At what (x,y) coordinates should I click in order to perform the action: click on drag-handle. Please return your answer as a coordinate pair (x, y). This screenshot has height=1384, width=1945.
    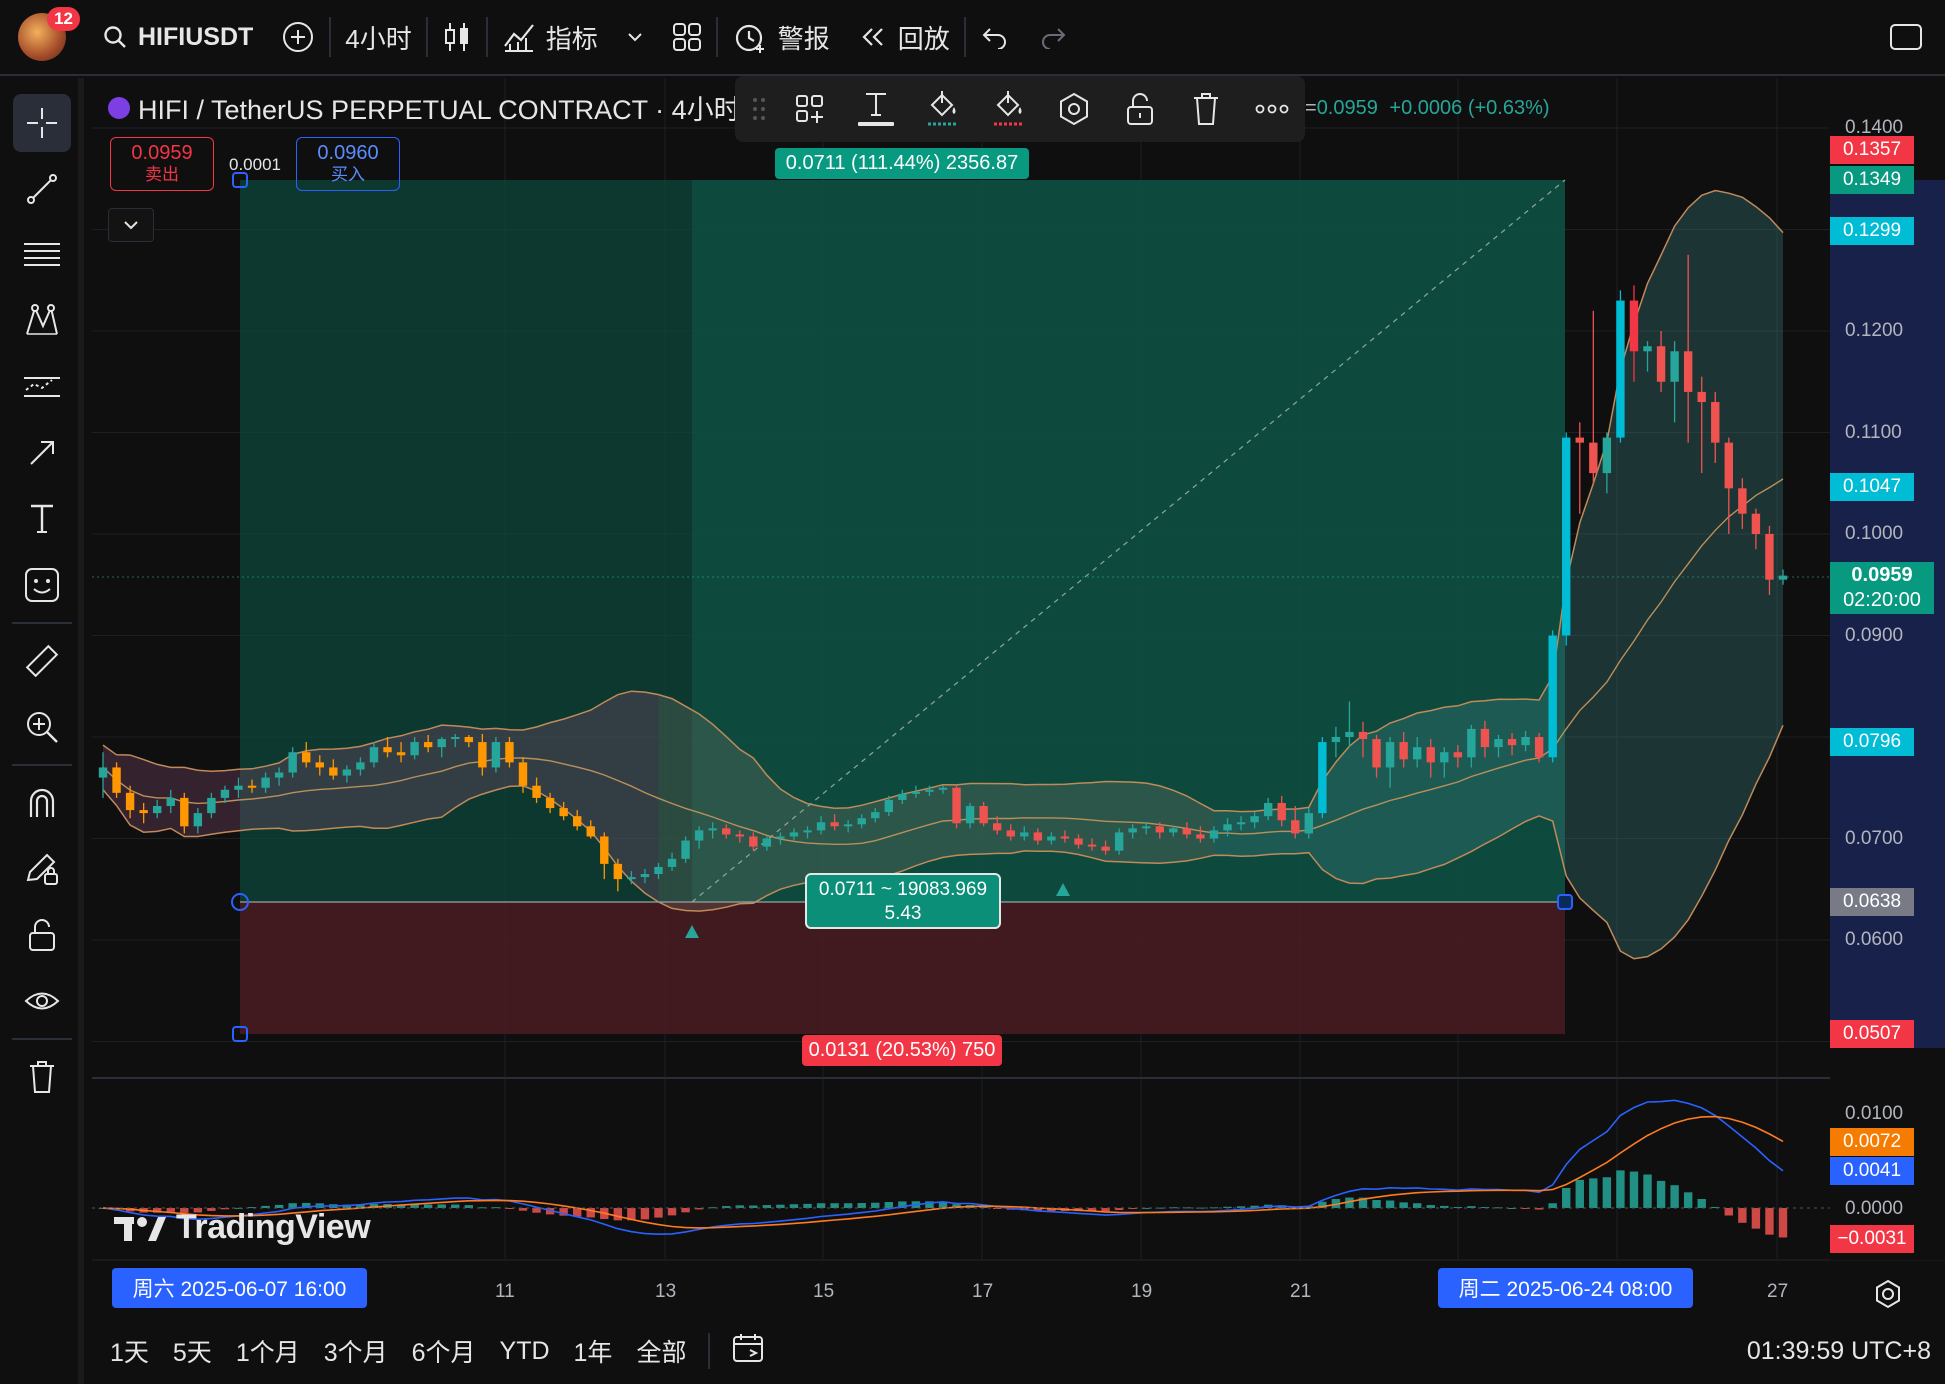
    Looking at the image, I should click on (759, 109).